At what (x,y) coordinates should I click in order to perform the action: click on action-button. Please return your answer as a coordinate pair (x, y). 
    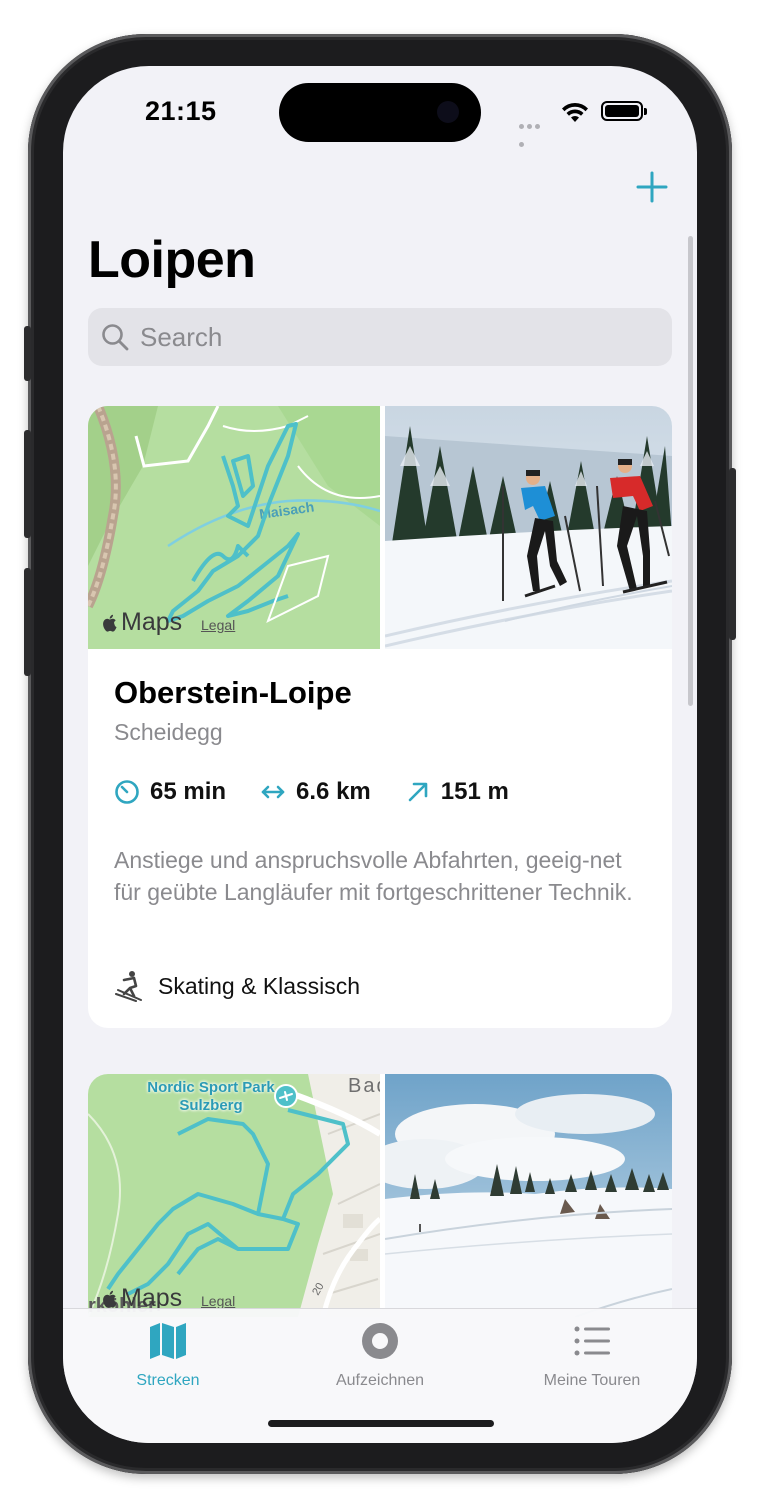
    Looking at the image, I should click on (27, 353).